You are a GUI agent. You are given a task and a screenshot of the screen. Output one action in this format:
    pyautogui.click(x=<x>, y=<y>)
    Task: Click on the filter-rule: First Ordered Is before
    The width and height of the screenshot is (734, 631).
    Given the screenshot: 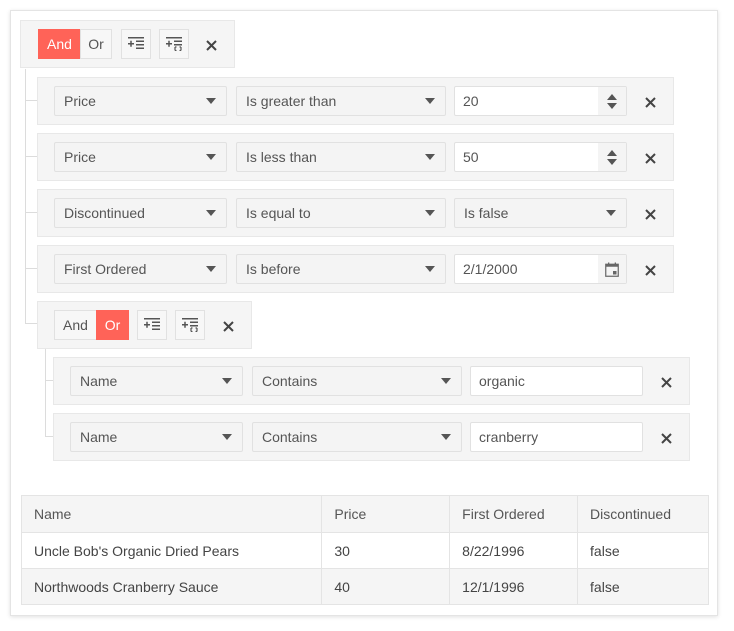 What is the action you would take?
    pyautogui.click(x=355, y=269)
    